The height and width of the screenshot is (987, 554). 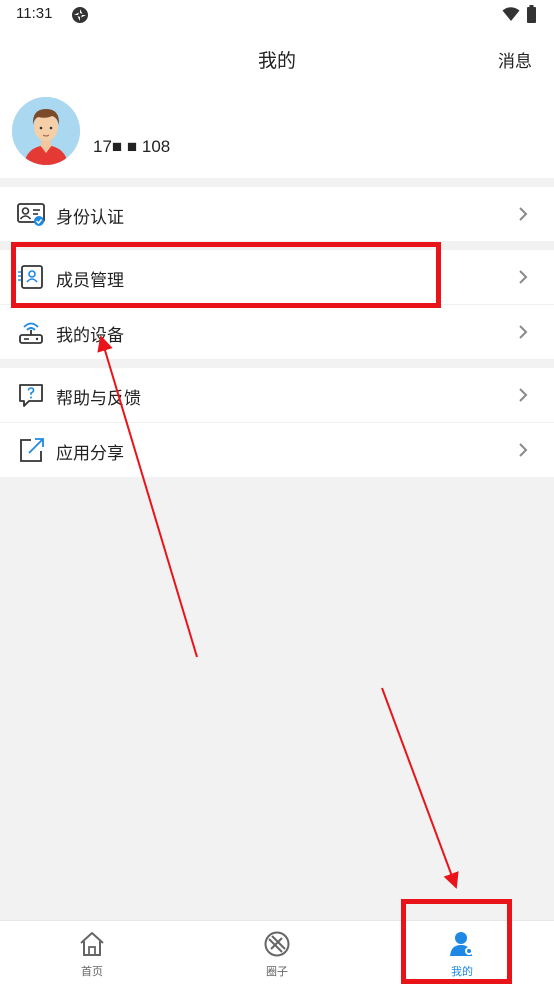 I want to click on menu-item-label: 我的设备, so click(x=90, y=336).